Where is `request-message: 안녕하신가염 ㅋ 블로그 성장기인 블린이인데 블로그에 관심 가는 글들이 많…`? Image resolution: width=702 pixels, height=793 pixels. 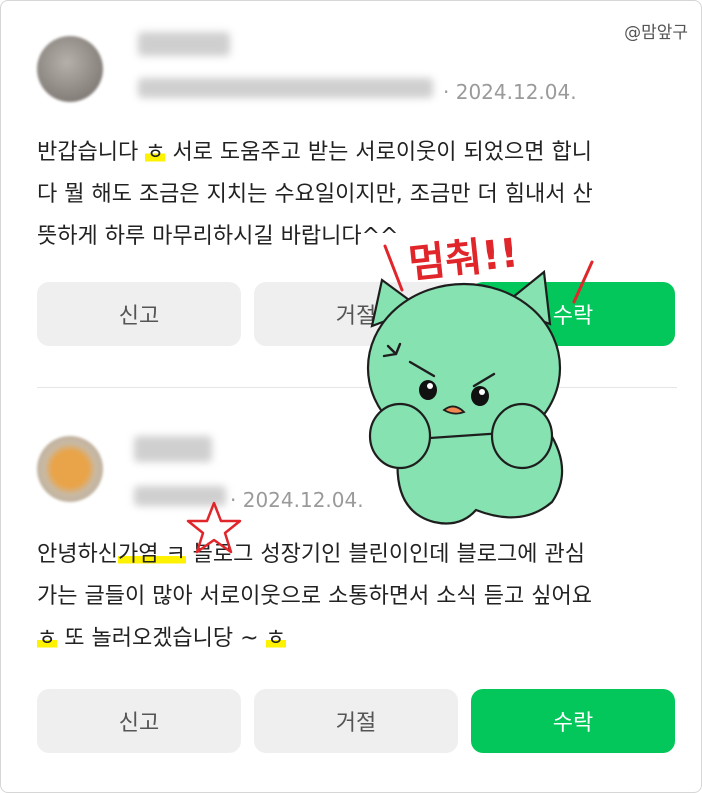
request-message: 안녕하신가염 ㅋ 블로그 성장기인 블린이인데 블로그에 관심 가는 글들이 많… is located at coordinates (357, 597).